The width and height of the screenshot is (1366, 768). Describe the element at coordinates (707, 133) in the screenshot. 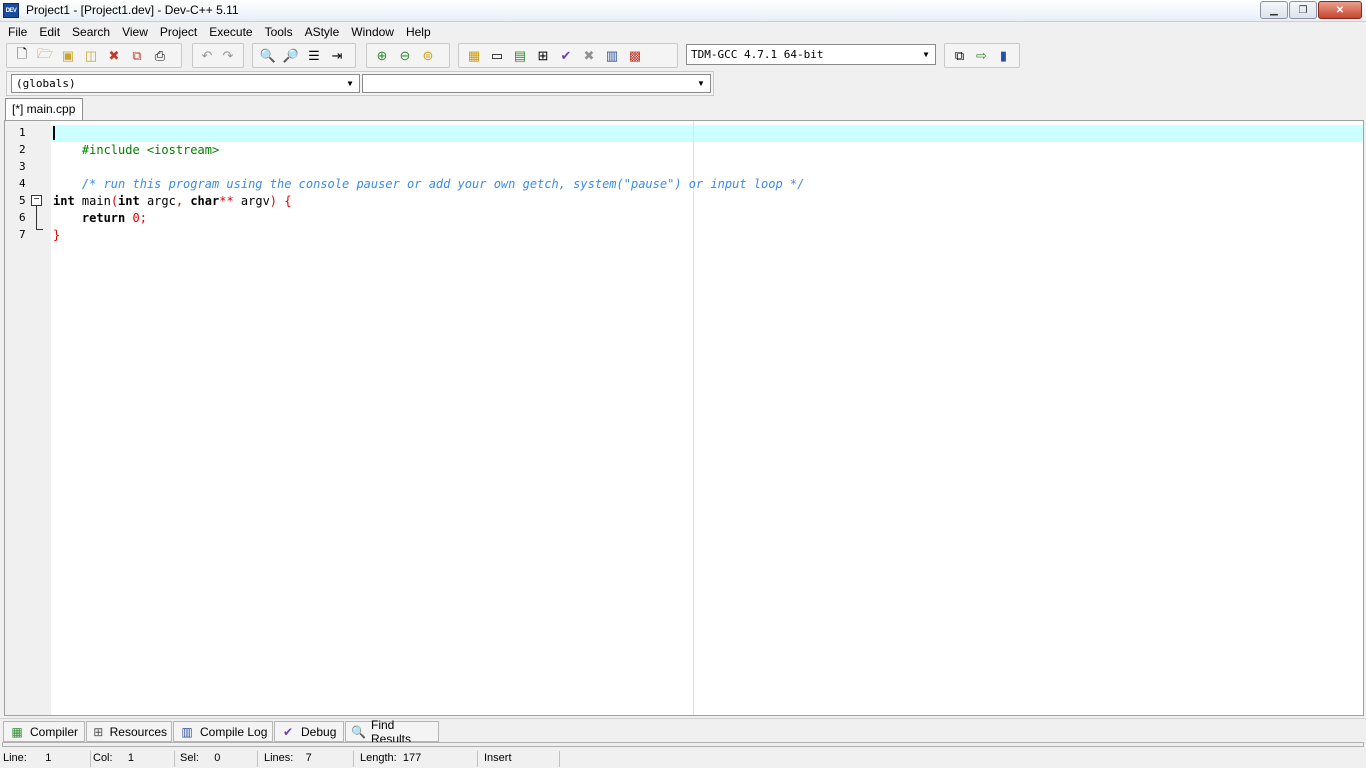

I see `active-line-highlight` at that location.